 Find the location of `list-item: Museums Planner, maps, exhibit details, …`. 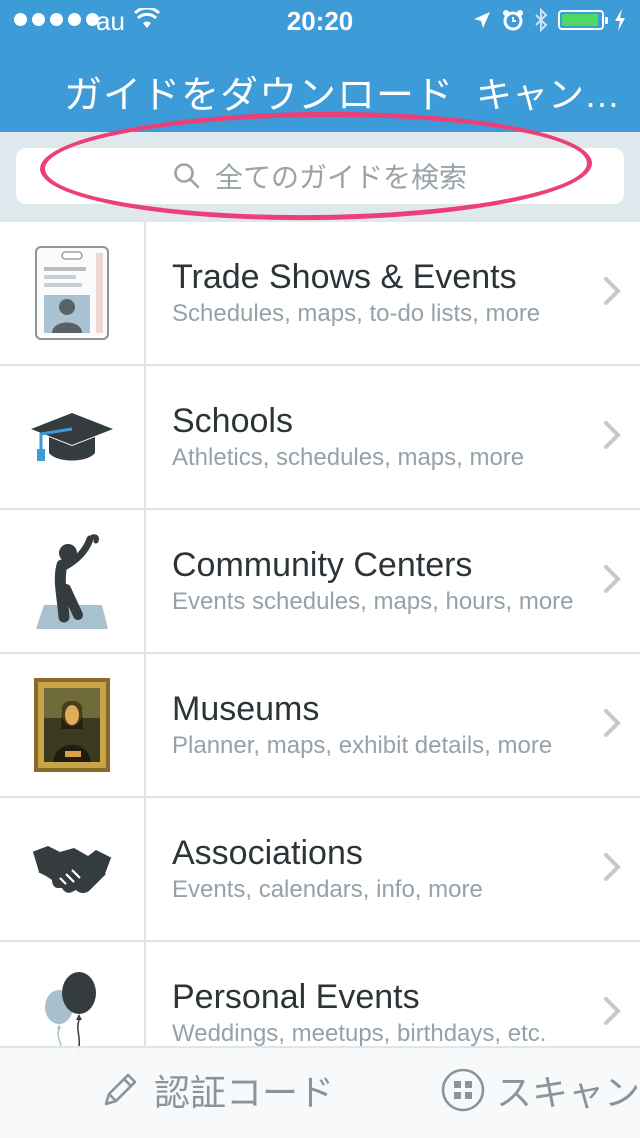

list-item: Museums Planner, maps, exhibit details, … is located at coordinates (320, 726).